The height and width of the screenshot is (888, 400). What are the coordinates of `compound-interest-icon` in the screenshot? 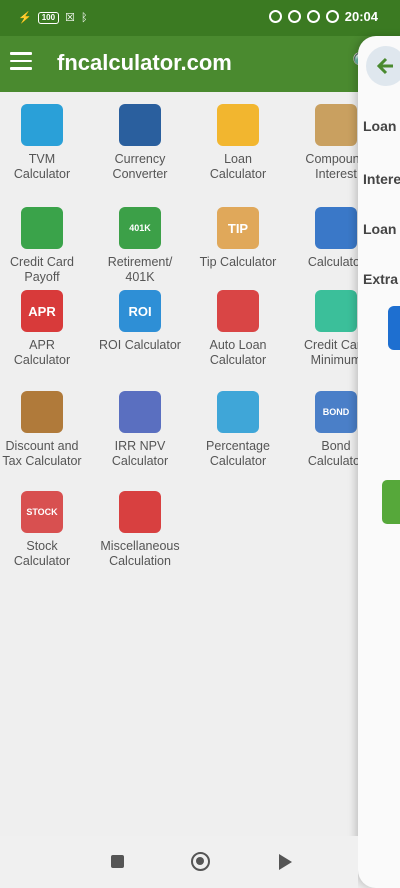 It's located at (336, 125).